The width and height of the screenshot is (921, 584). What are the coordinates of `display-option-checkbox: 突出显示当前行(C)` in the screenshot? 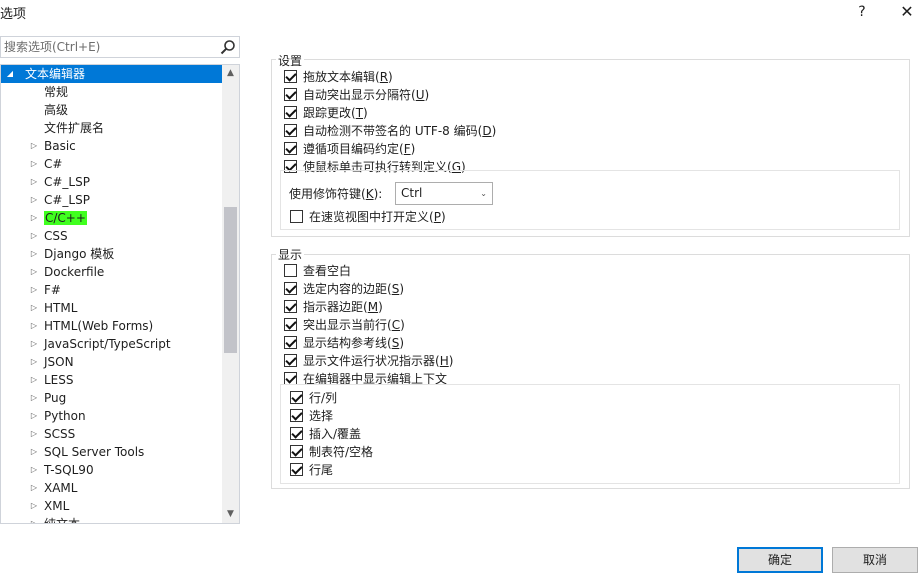 It's located at (344, 325).